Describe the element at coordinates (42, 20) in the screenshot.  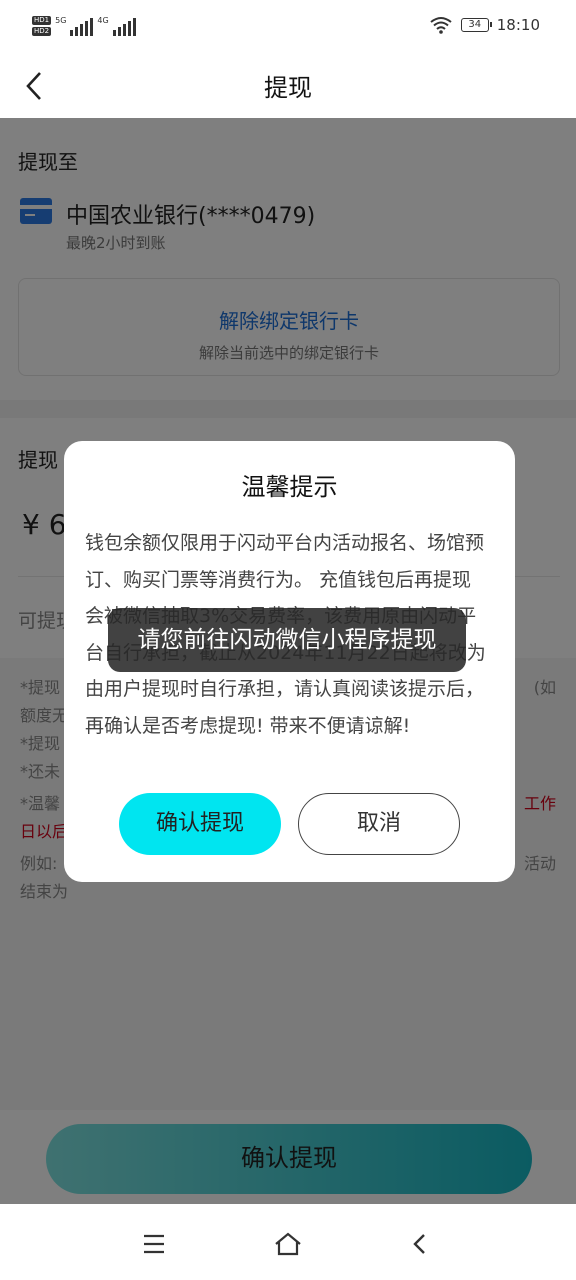
I see `hd1-badge: HD1` at that location.